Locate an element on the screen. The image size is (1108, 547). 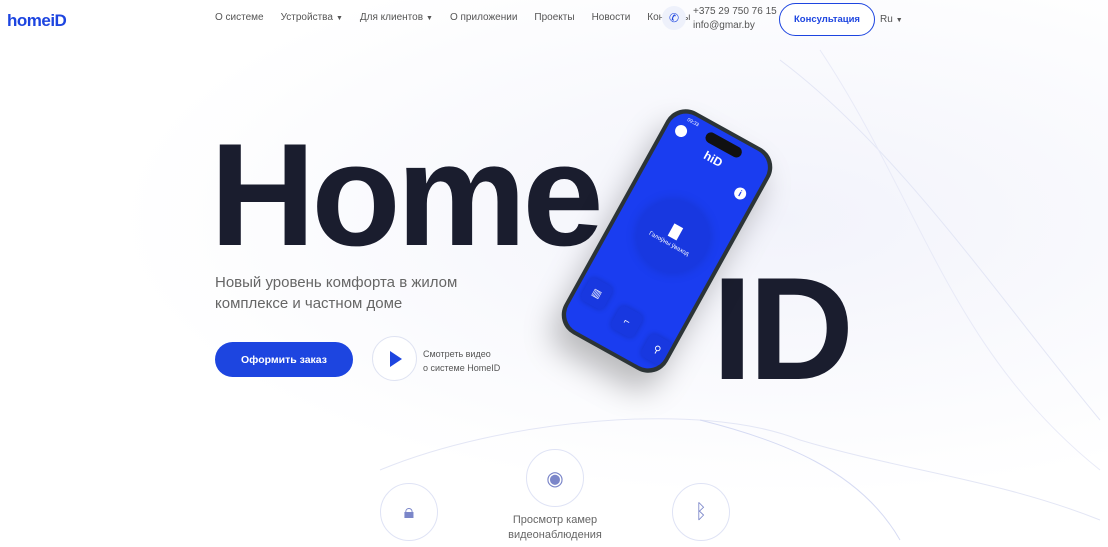
bluetooth-icon: ᛒ is located at coordinates (701, 511).